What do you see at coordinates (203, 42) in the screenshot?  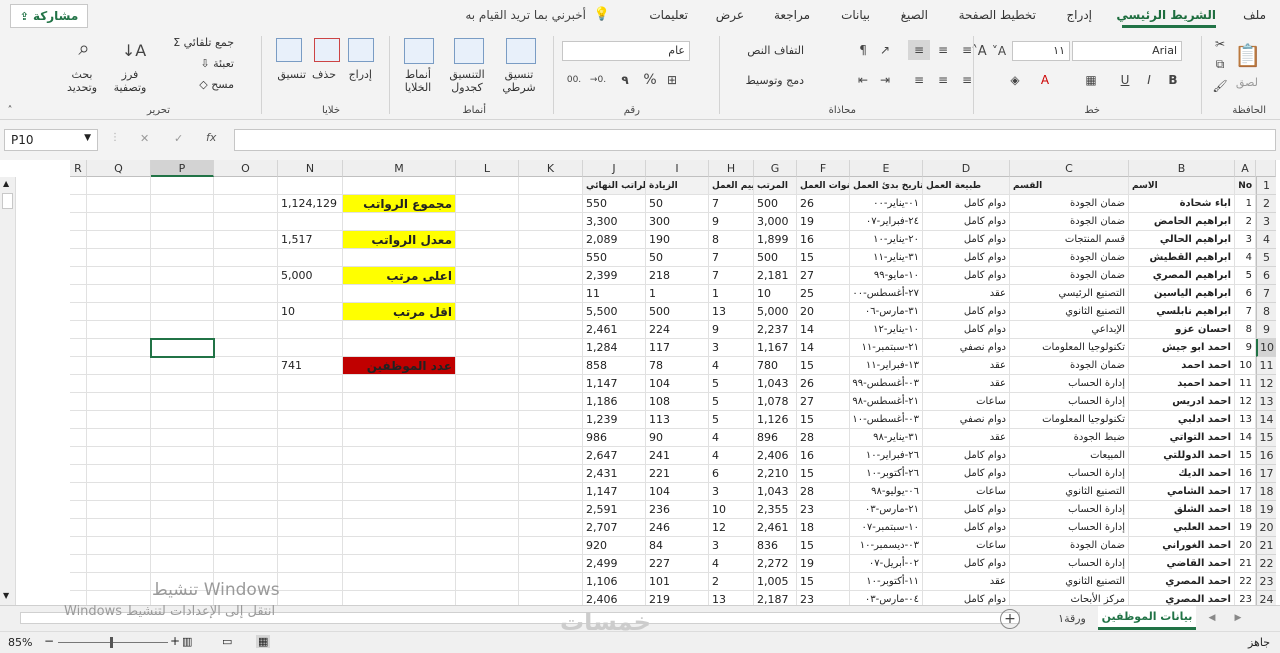 I see `autosum-button: جمع تلقائي Σ` at bounding box center [203, 42].